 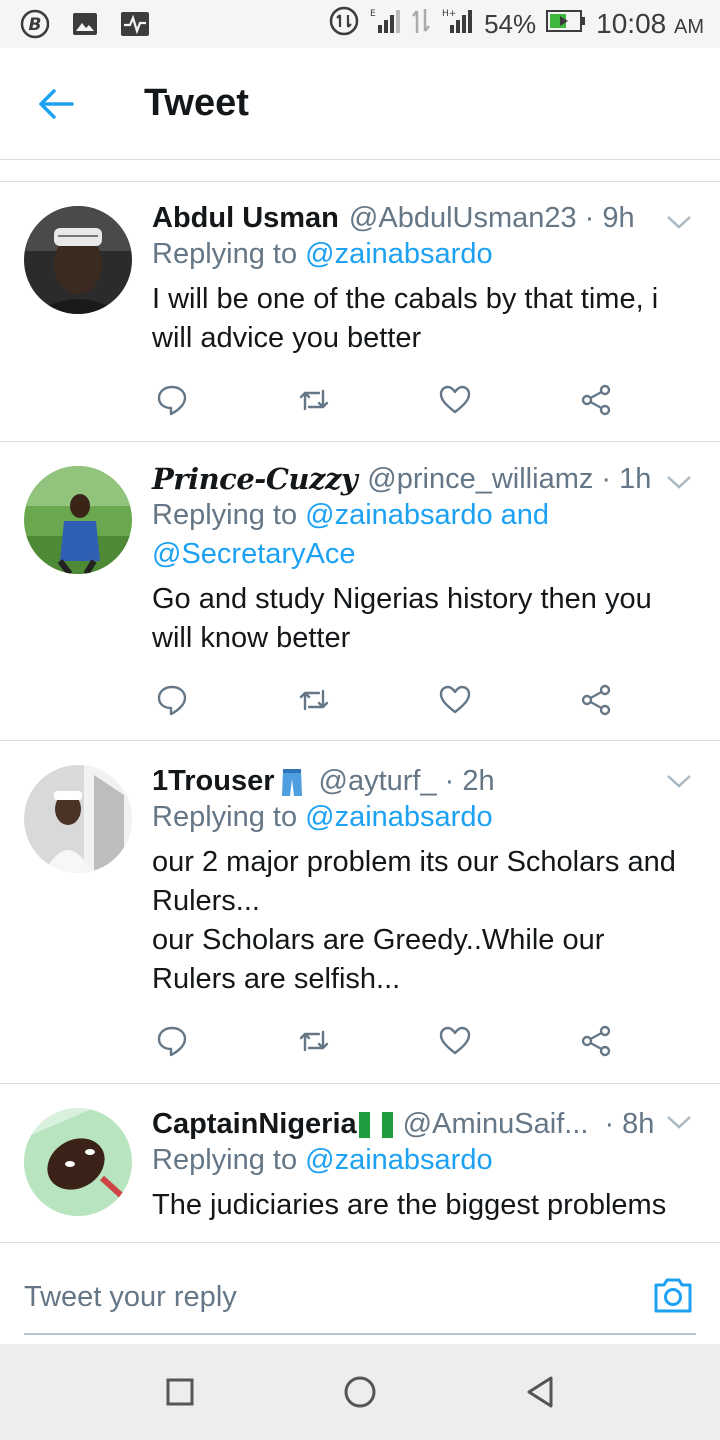 What do you see at coordinates (255, 479) in the screenshot?
I see `author-name: Prince-Cuzzy` at bounding box center [255, 479].